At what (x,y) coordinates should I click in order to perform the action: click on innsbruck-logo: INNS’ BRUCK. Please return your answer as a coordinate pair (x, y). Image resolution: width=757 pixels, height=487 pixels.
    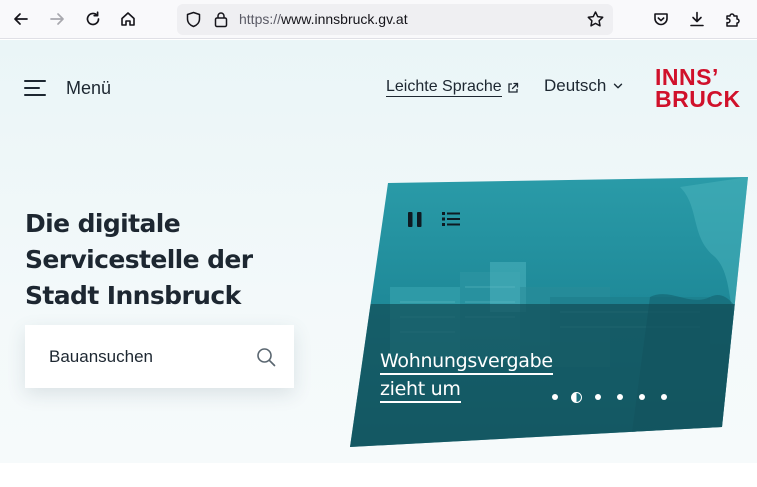
    Looking at the image, I should click on (702, 89).